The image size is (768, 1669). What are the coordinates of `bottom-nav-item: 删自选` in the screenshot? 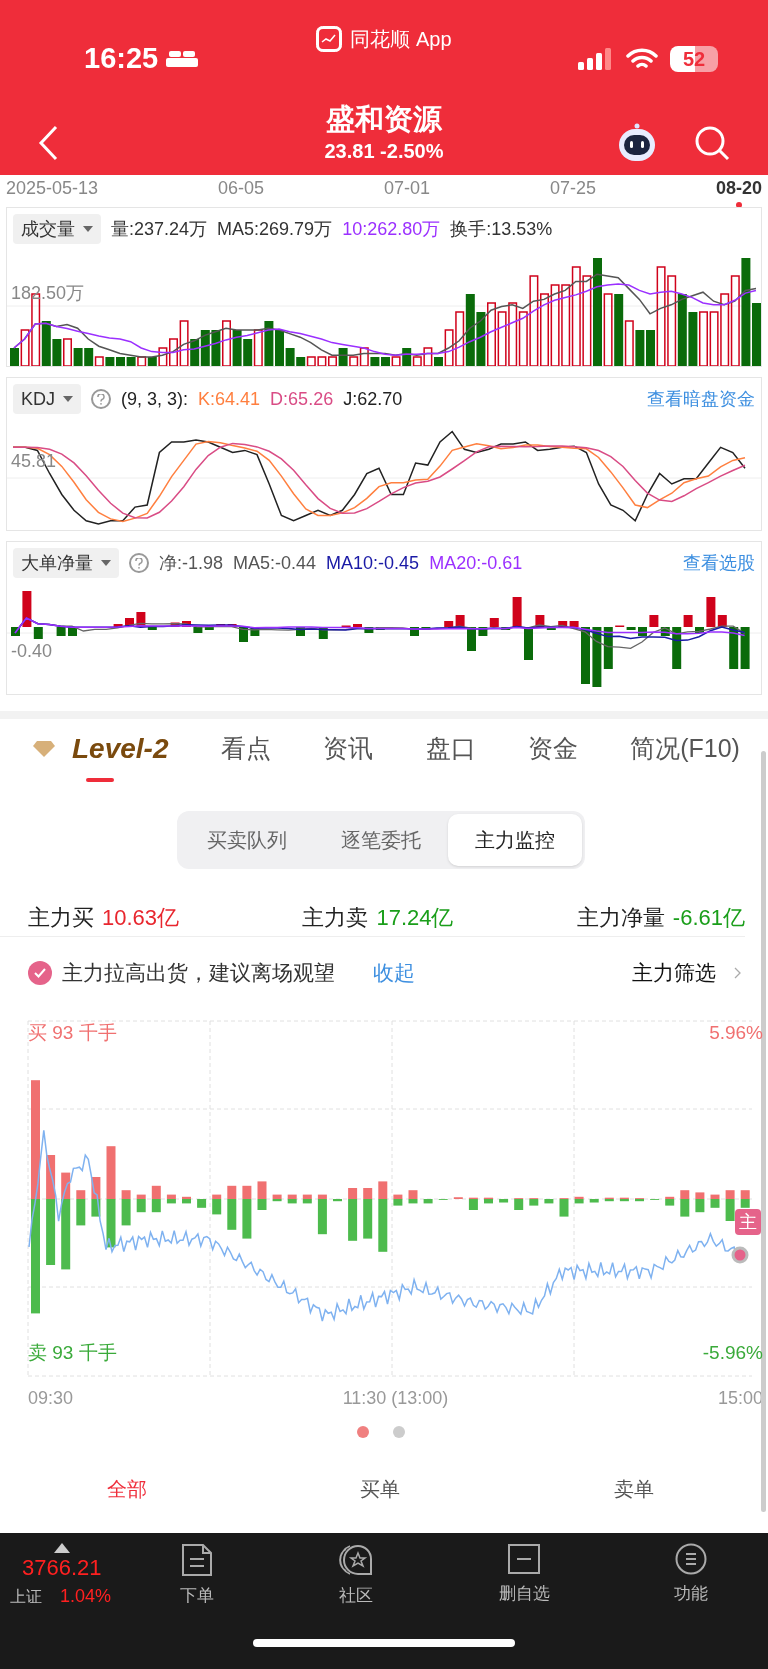 It's located at (524, 1576).